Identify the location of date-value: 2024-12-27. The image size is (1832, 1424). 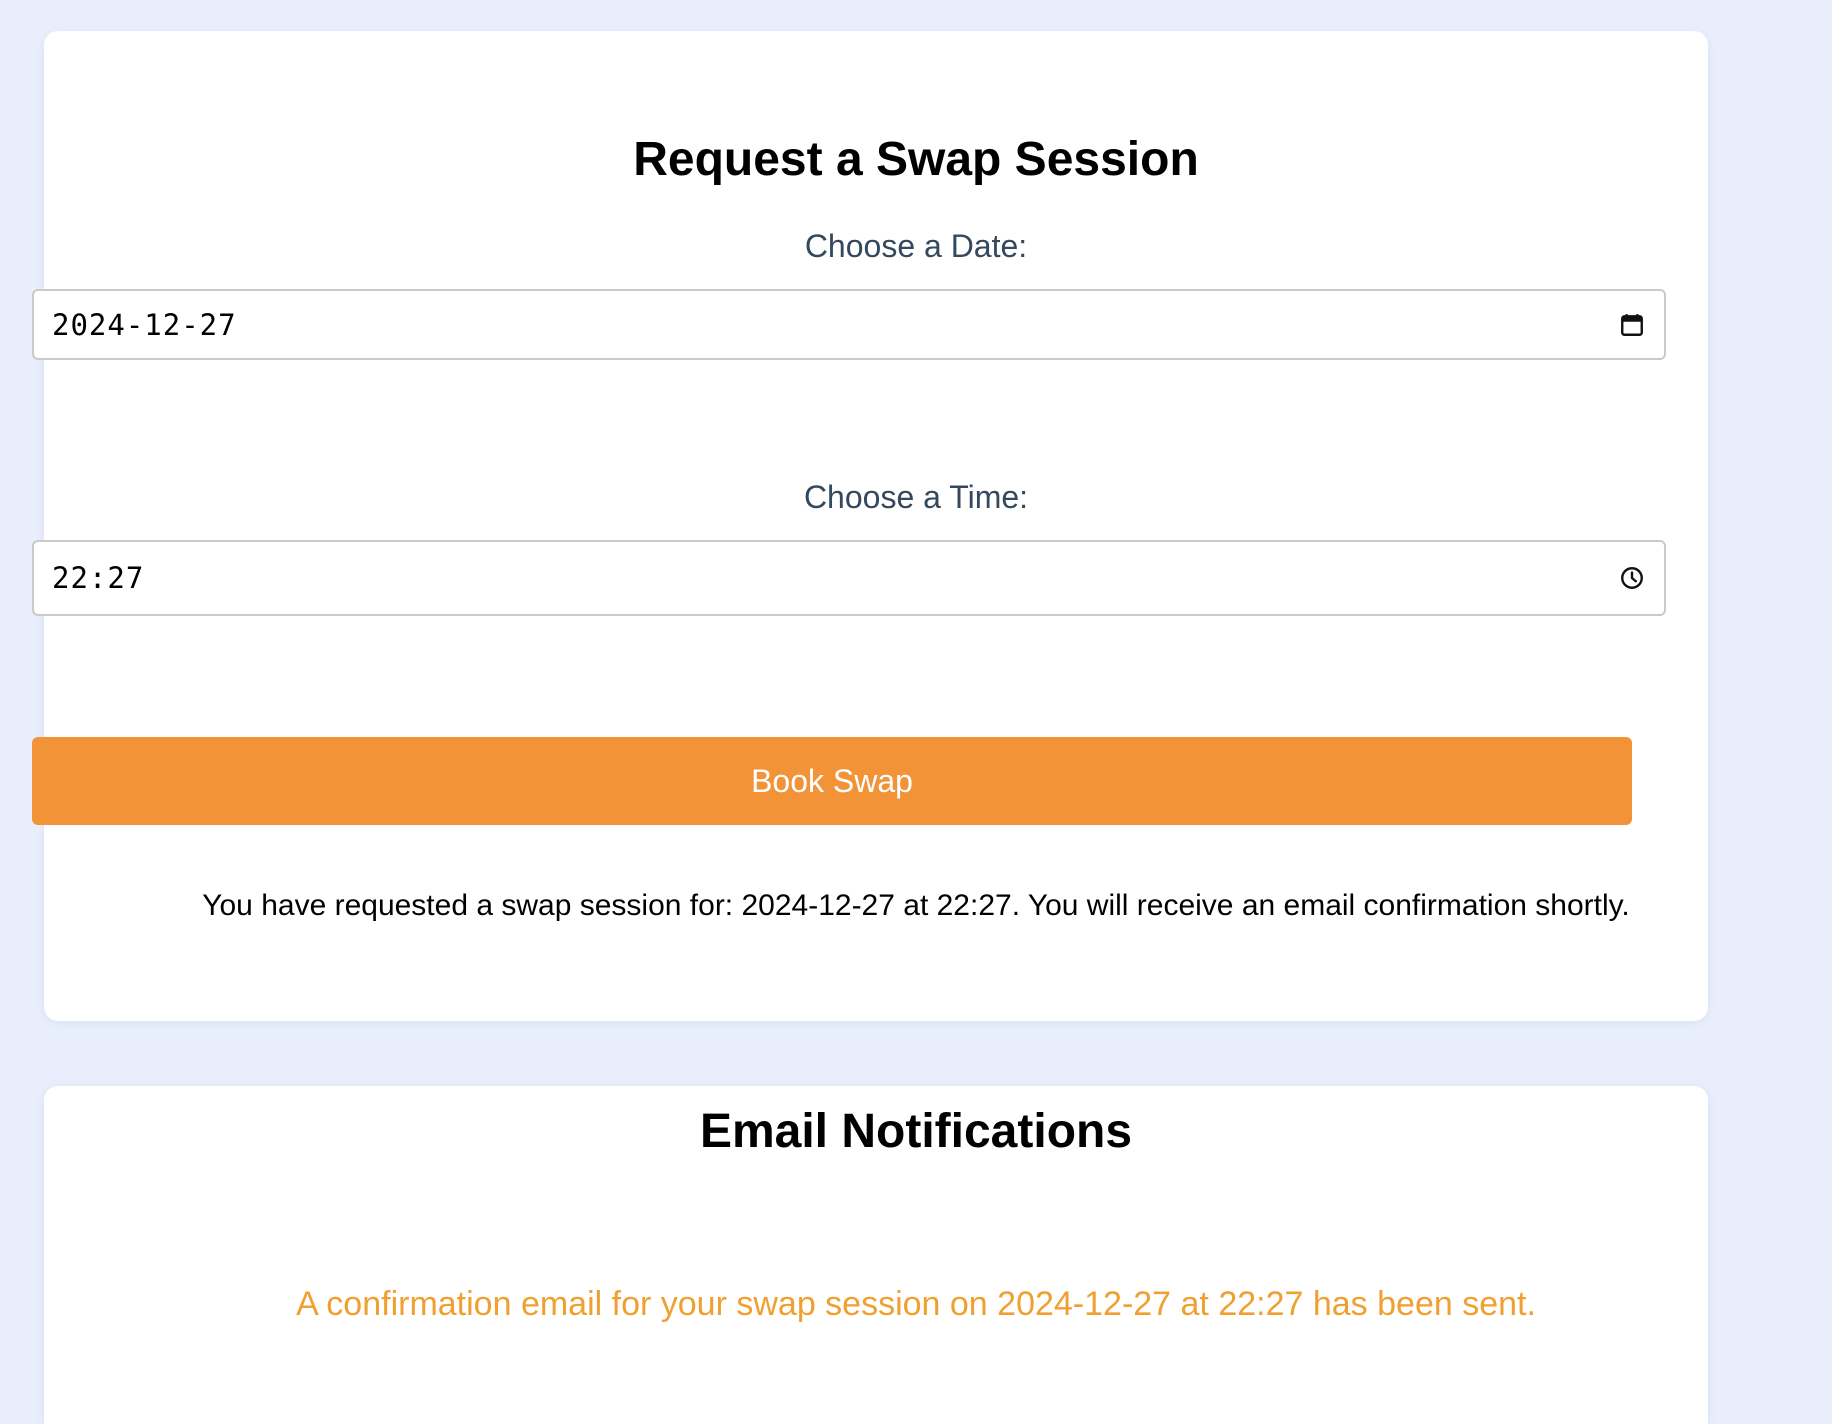
(144, 324).